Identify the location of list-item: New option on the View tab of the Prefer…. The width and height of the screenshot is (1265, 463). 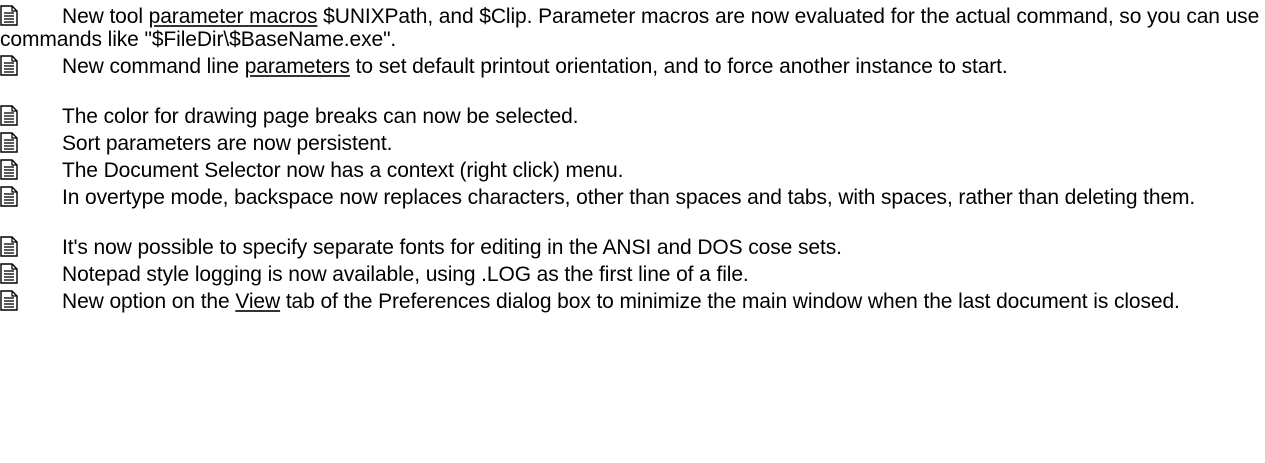
(632, 313).